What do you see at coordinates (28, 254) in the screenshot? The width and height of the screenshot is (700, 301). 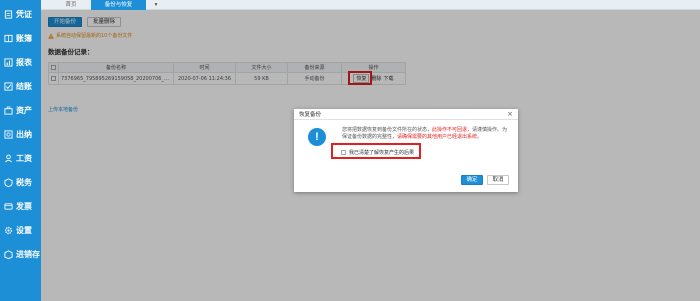 I see `sidebar-item-label: 进销存` at bounding box center [28, 254].